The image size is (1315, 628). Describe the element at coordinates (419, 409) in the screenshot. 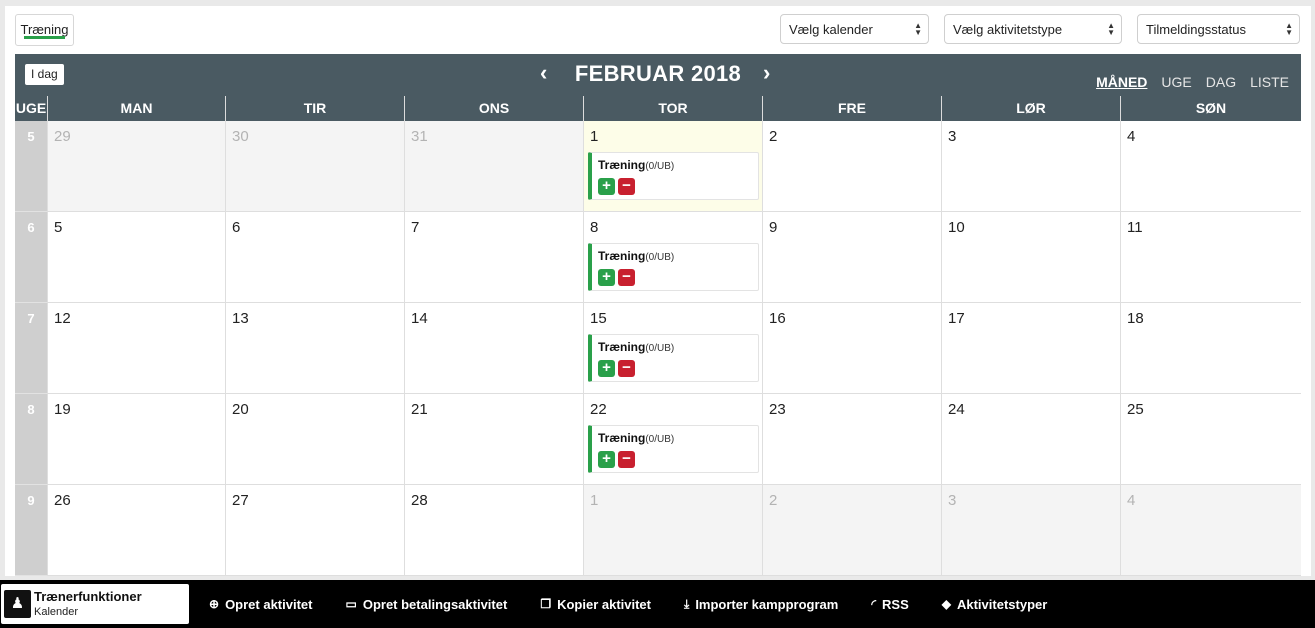

I see `day-number: 21` at that location.